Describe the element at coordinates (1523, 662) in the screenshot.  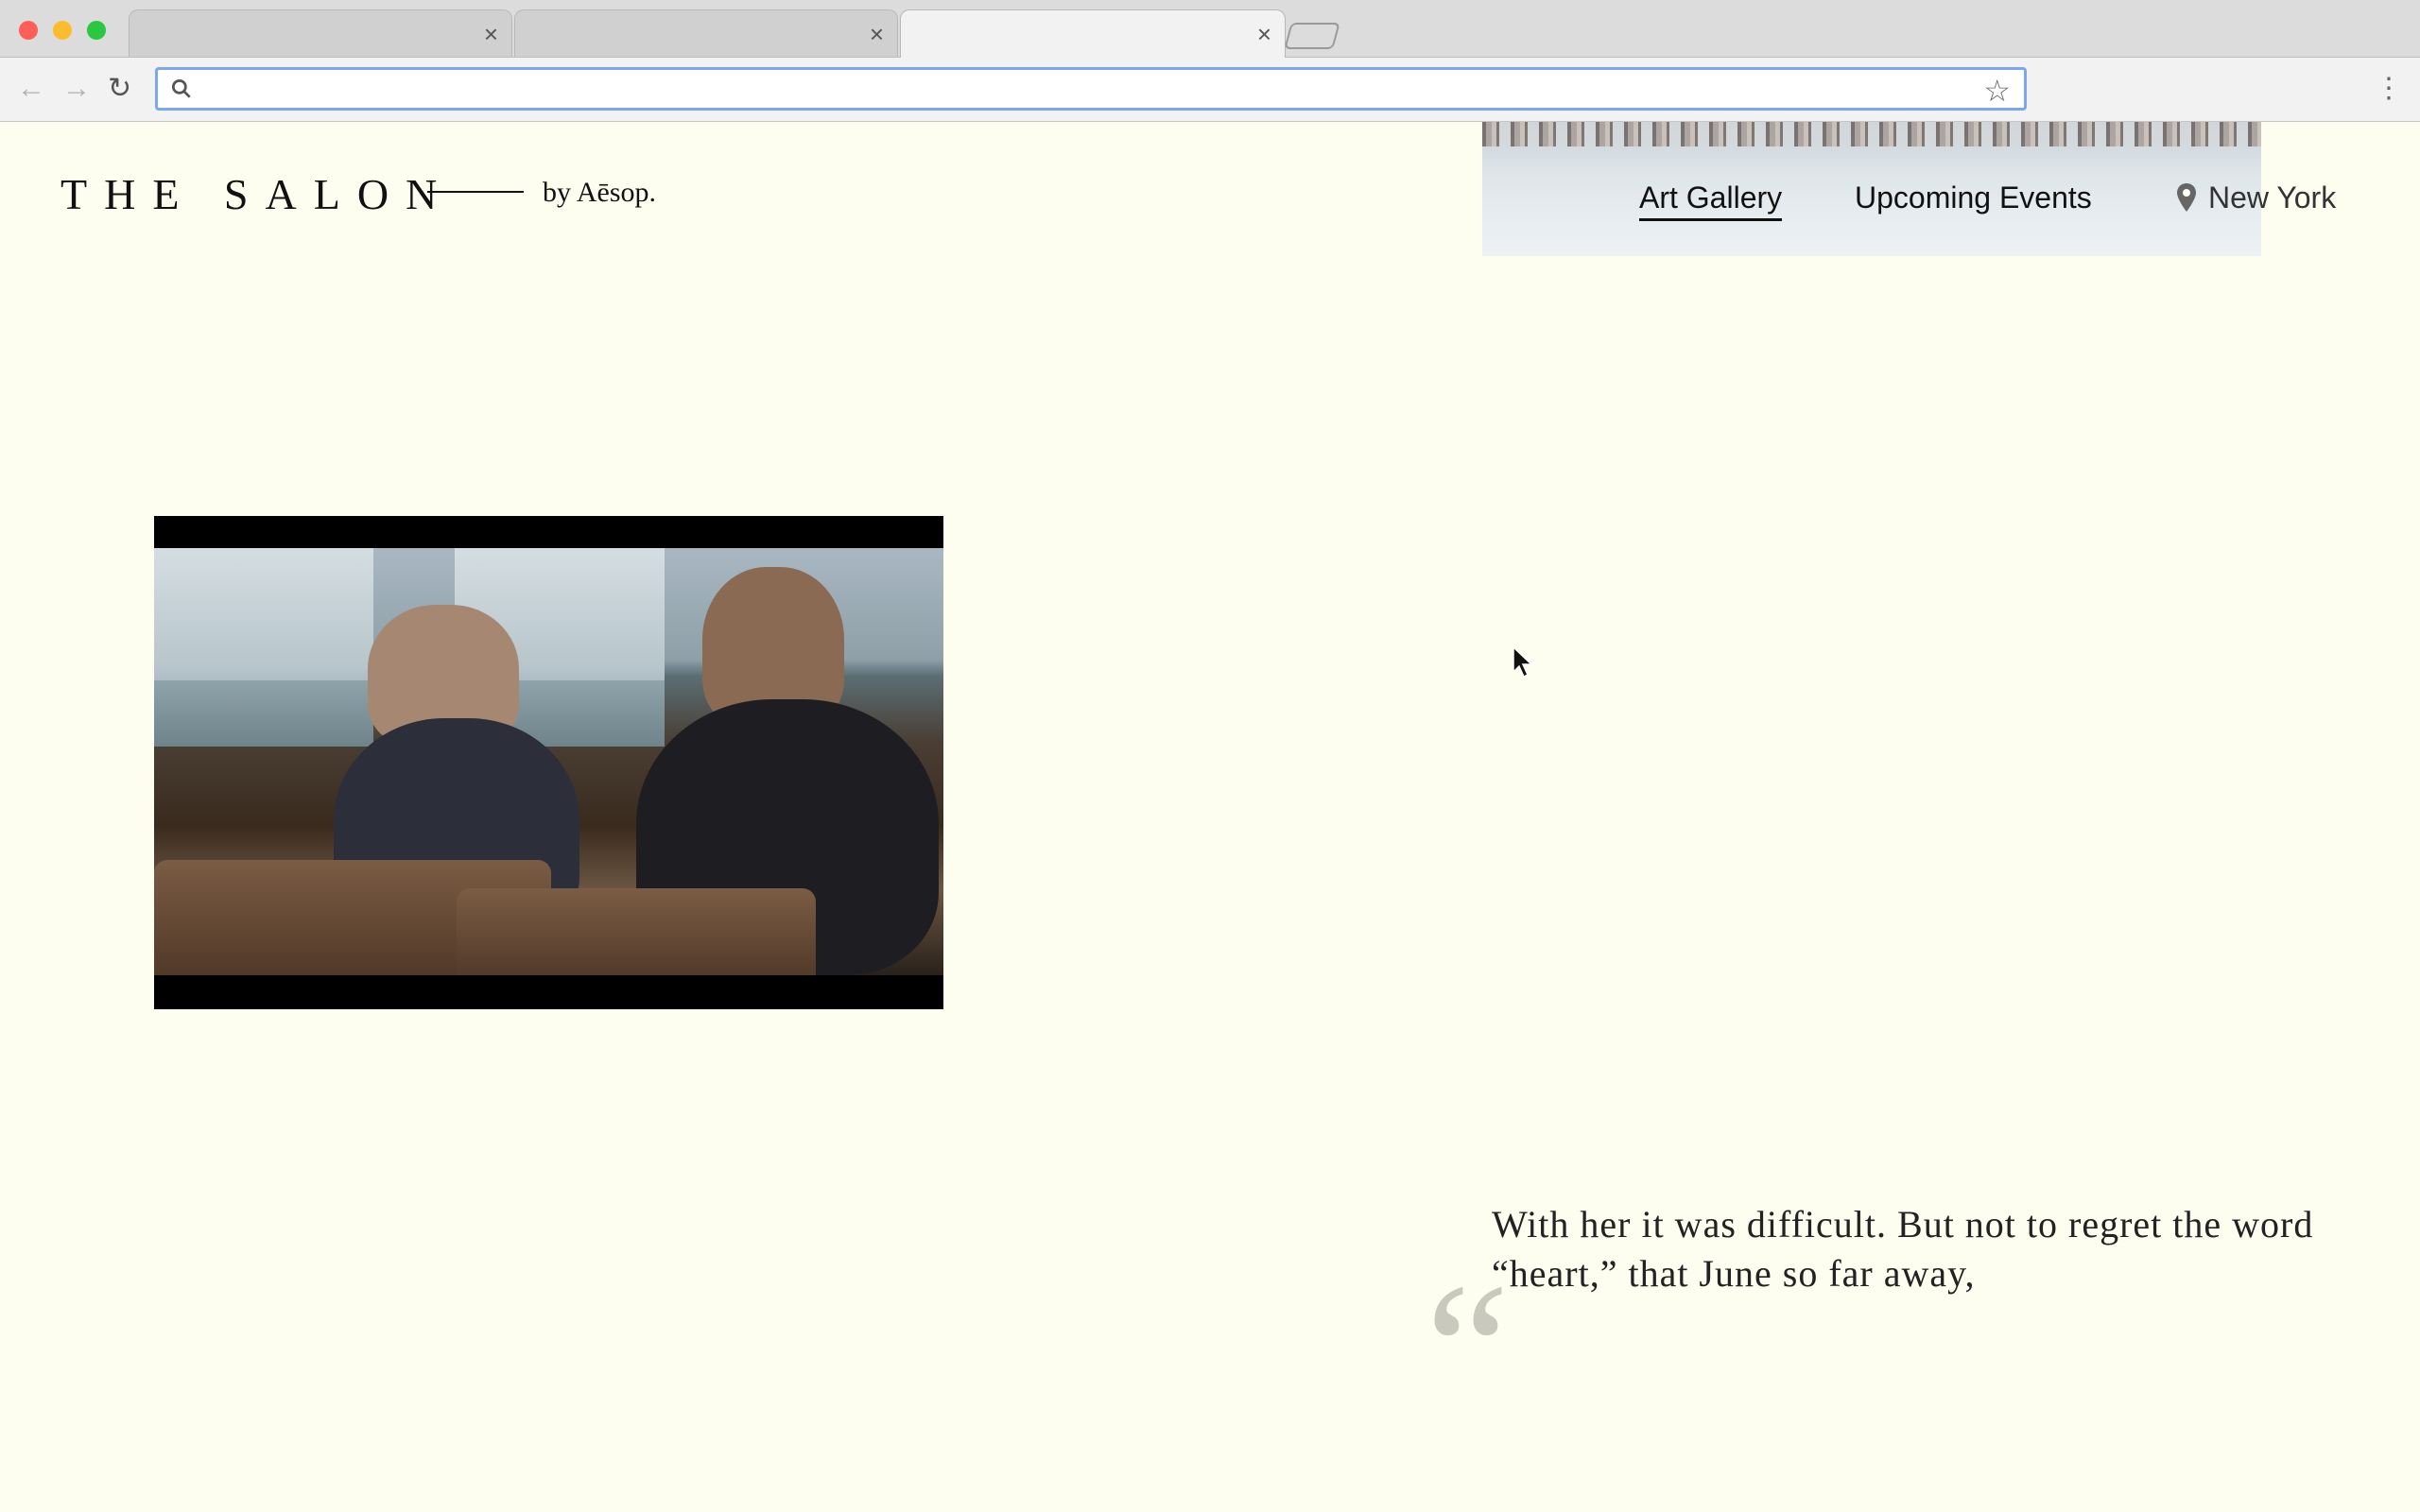
I see `mouse-cursor-icon` at that location.